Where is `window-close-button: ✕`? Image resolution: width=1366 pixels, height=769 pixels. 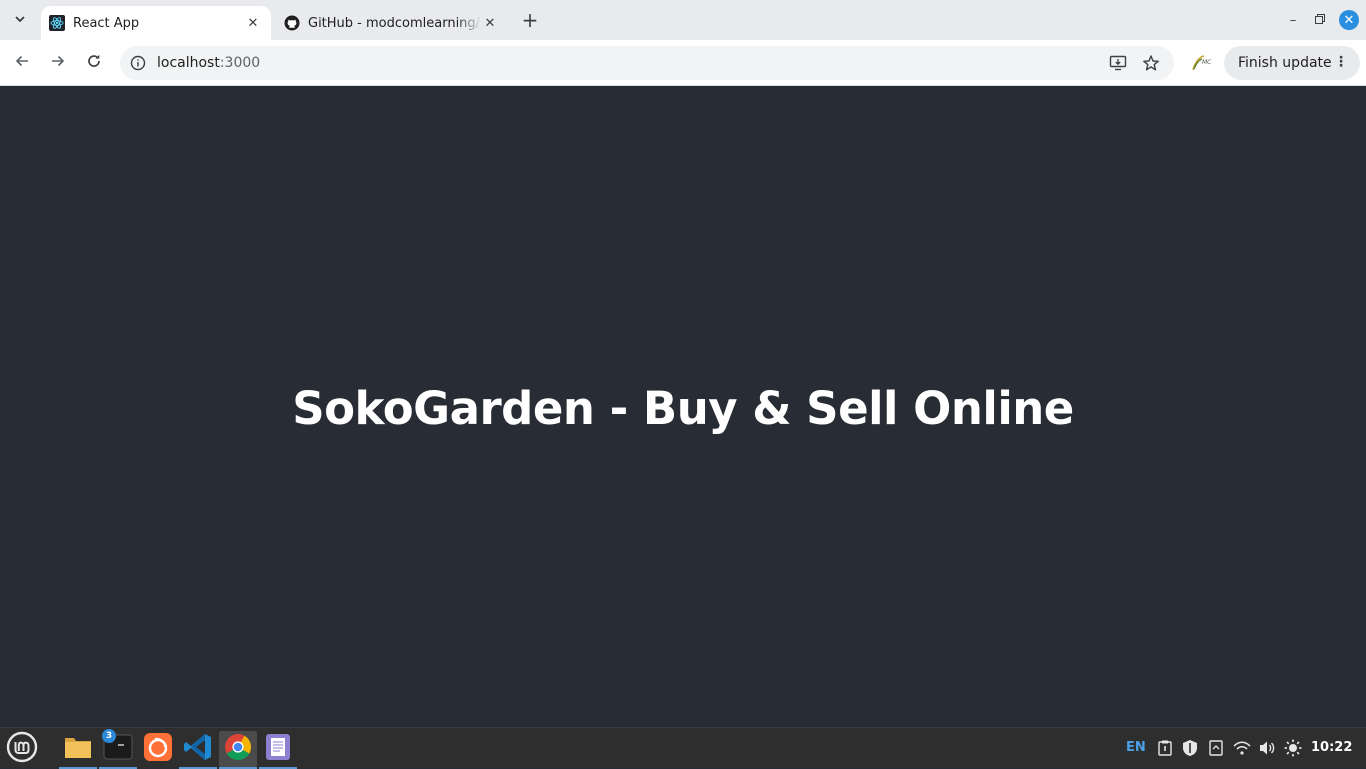
window-close-button: ✕ is located at coordinates (1349, 20).